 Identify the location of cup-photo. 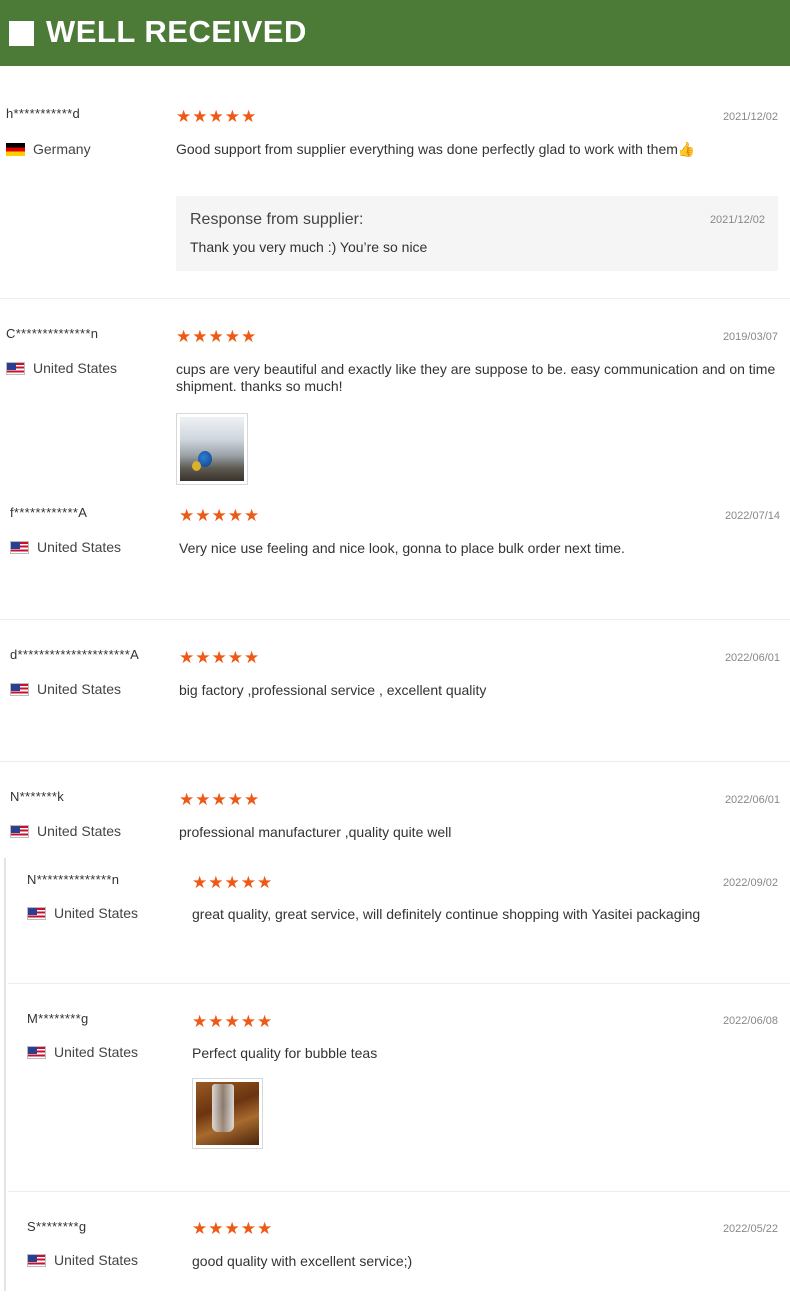
(212, 449).